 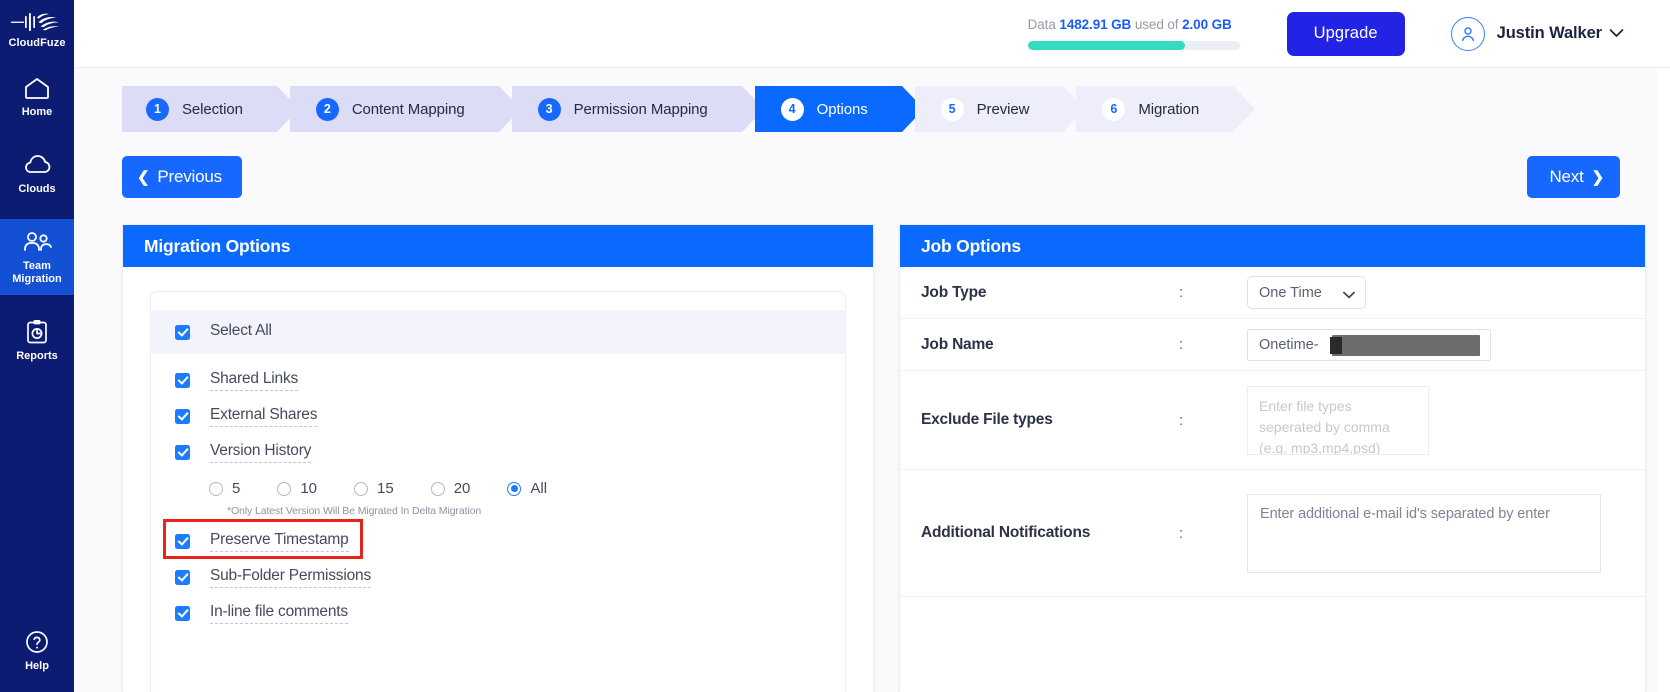 I want to click on option-inline-file-comments: In-line file comments, so click(x=498, y=613).